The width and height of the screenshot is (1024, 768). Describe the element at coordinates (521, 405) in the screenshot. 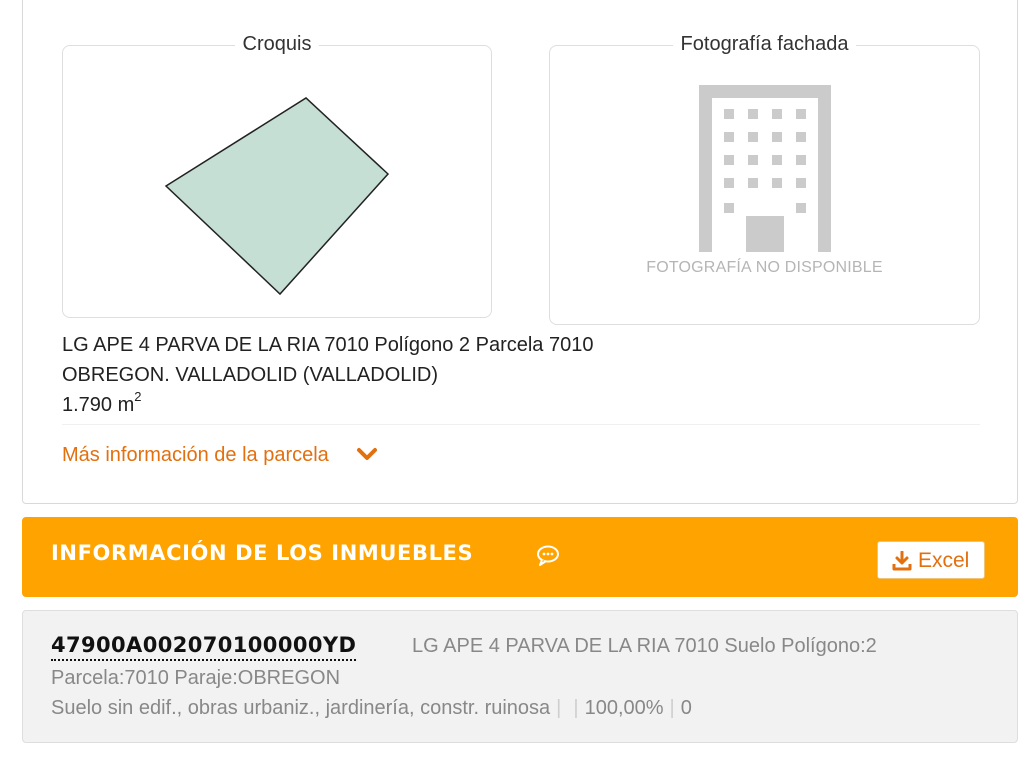

I see `parcel-area: 1.790 m2` at that location.